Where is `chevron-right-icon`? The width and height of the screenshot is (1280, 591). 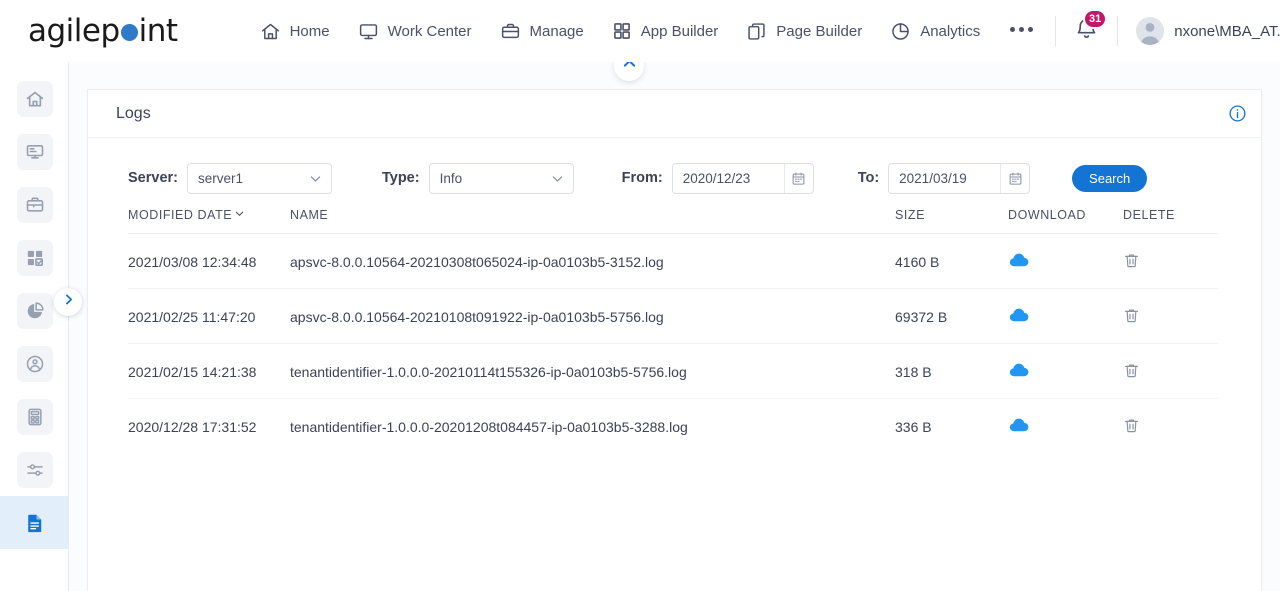
chevron-right-icon is located at coordinates (68, 302).